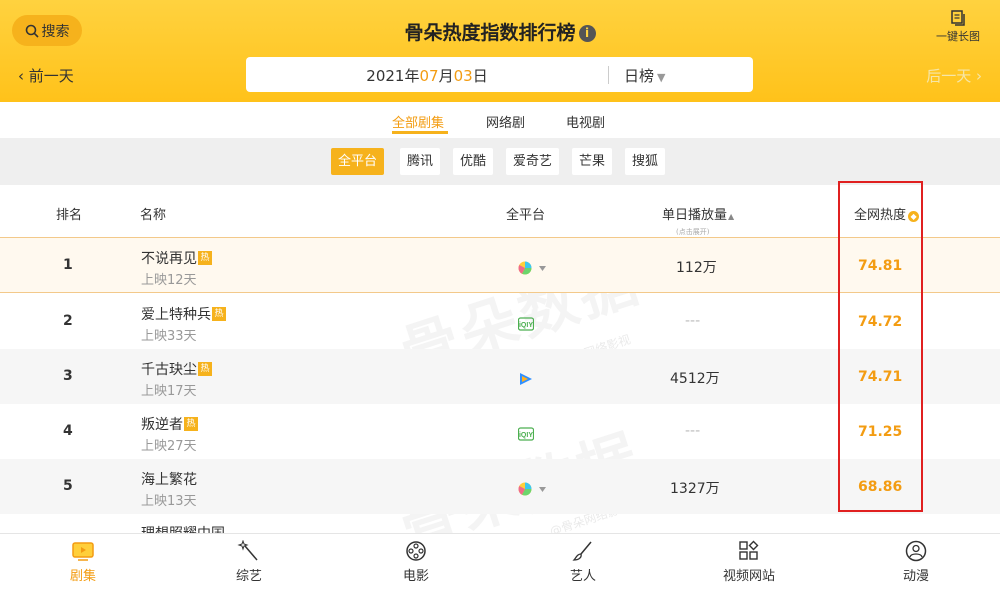 Image resolution: width=1000 pixels, height=596 pixels. I want to click on header-name: 名称, so click(153, 215).